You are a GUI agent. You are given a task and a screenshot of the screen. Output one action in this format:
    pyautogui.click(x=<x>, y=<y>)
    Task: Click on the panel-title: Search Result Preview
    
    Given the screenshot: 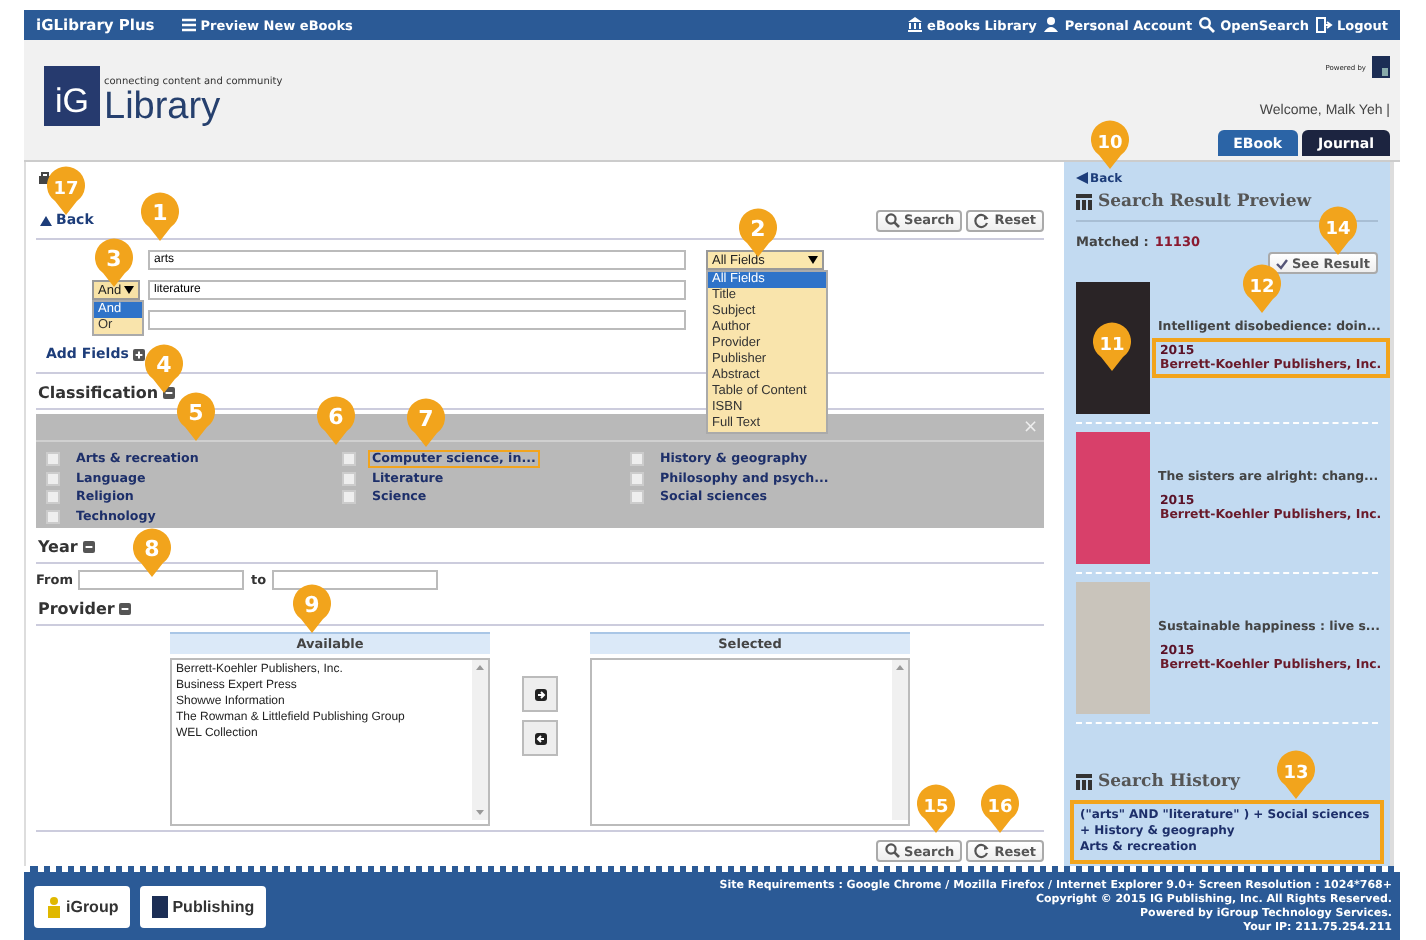 What is the action you would take?
    pyautogui.click(x=1205, y=202)
    